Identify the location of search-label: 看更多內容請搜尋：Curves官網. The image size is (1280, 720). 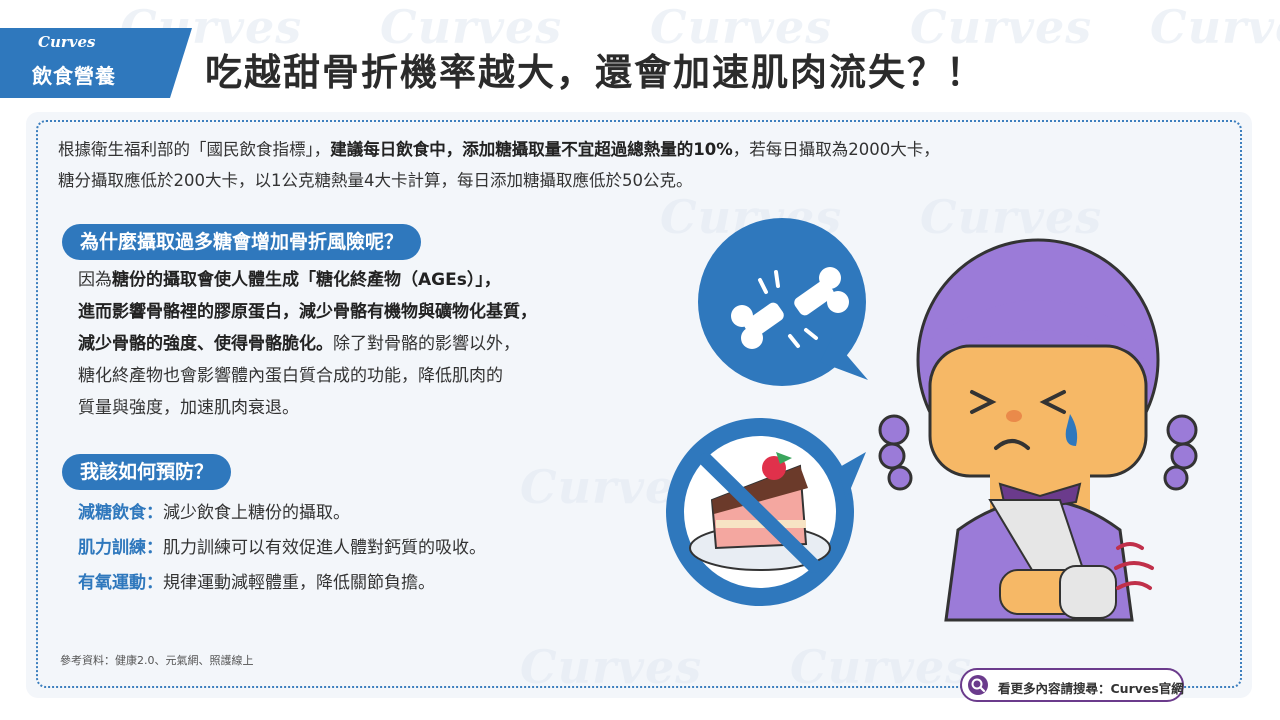
(1091, 688).